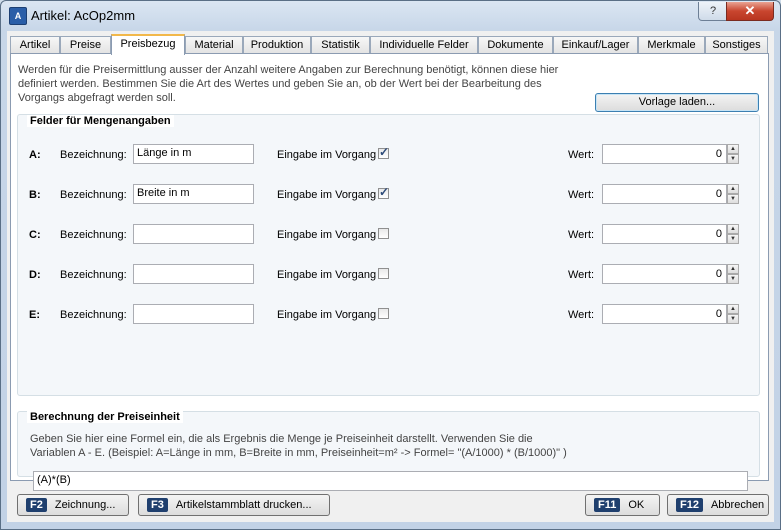 The image size is (781, 530). Describe the element at coordinates (35, 155) in the screenshot. I see `row-a-letter: A:` at that location.